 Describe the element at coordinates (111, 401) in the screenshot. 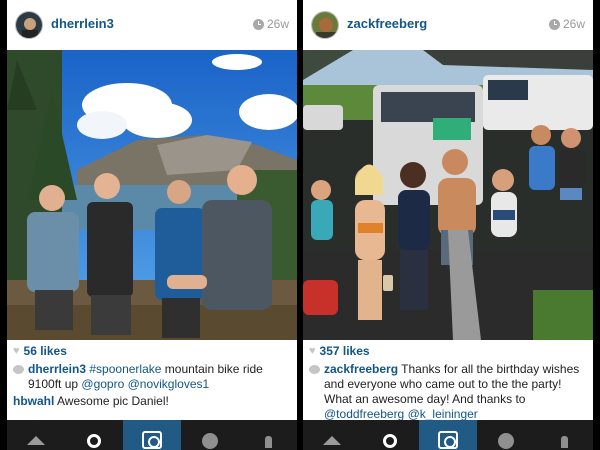

I see `comment-text: Awesome pic Daniel!` at that location.